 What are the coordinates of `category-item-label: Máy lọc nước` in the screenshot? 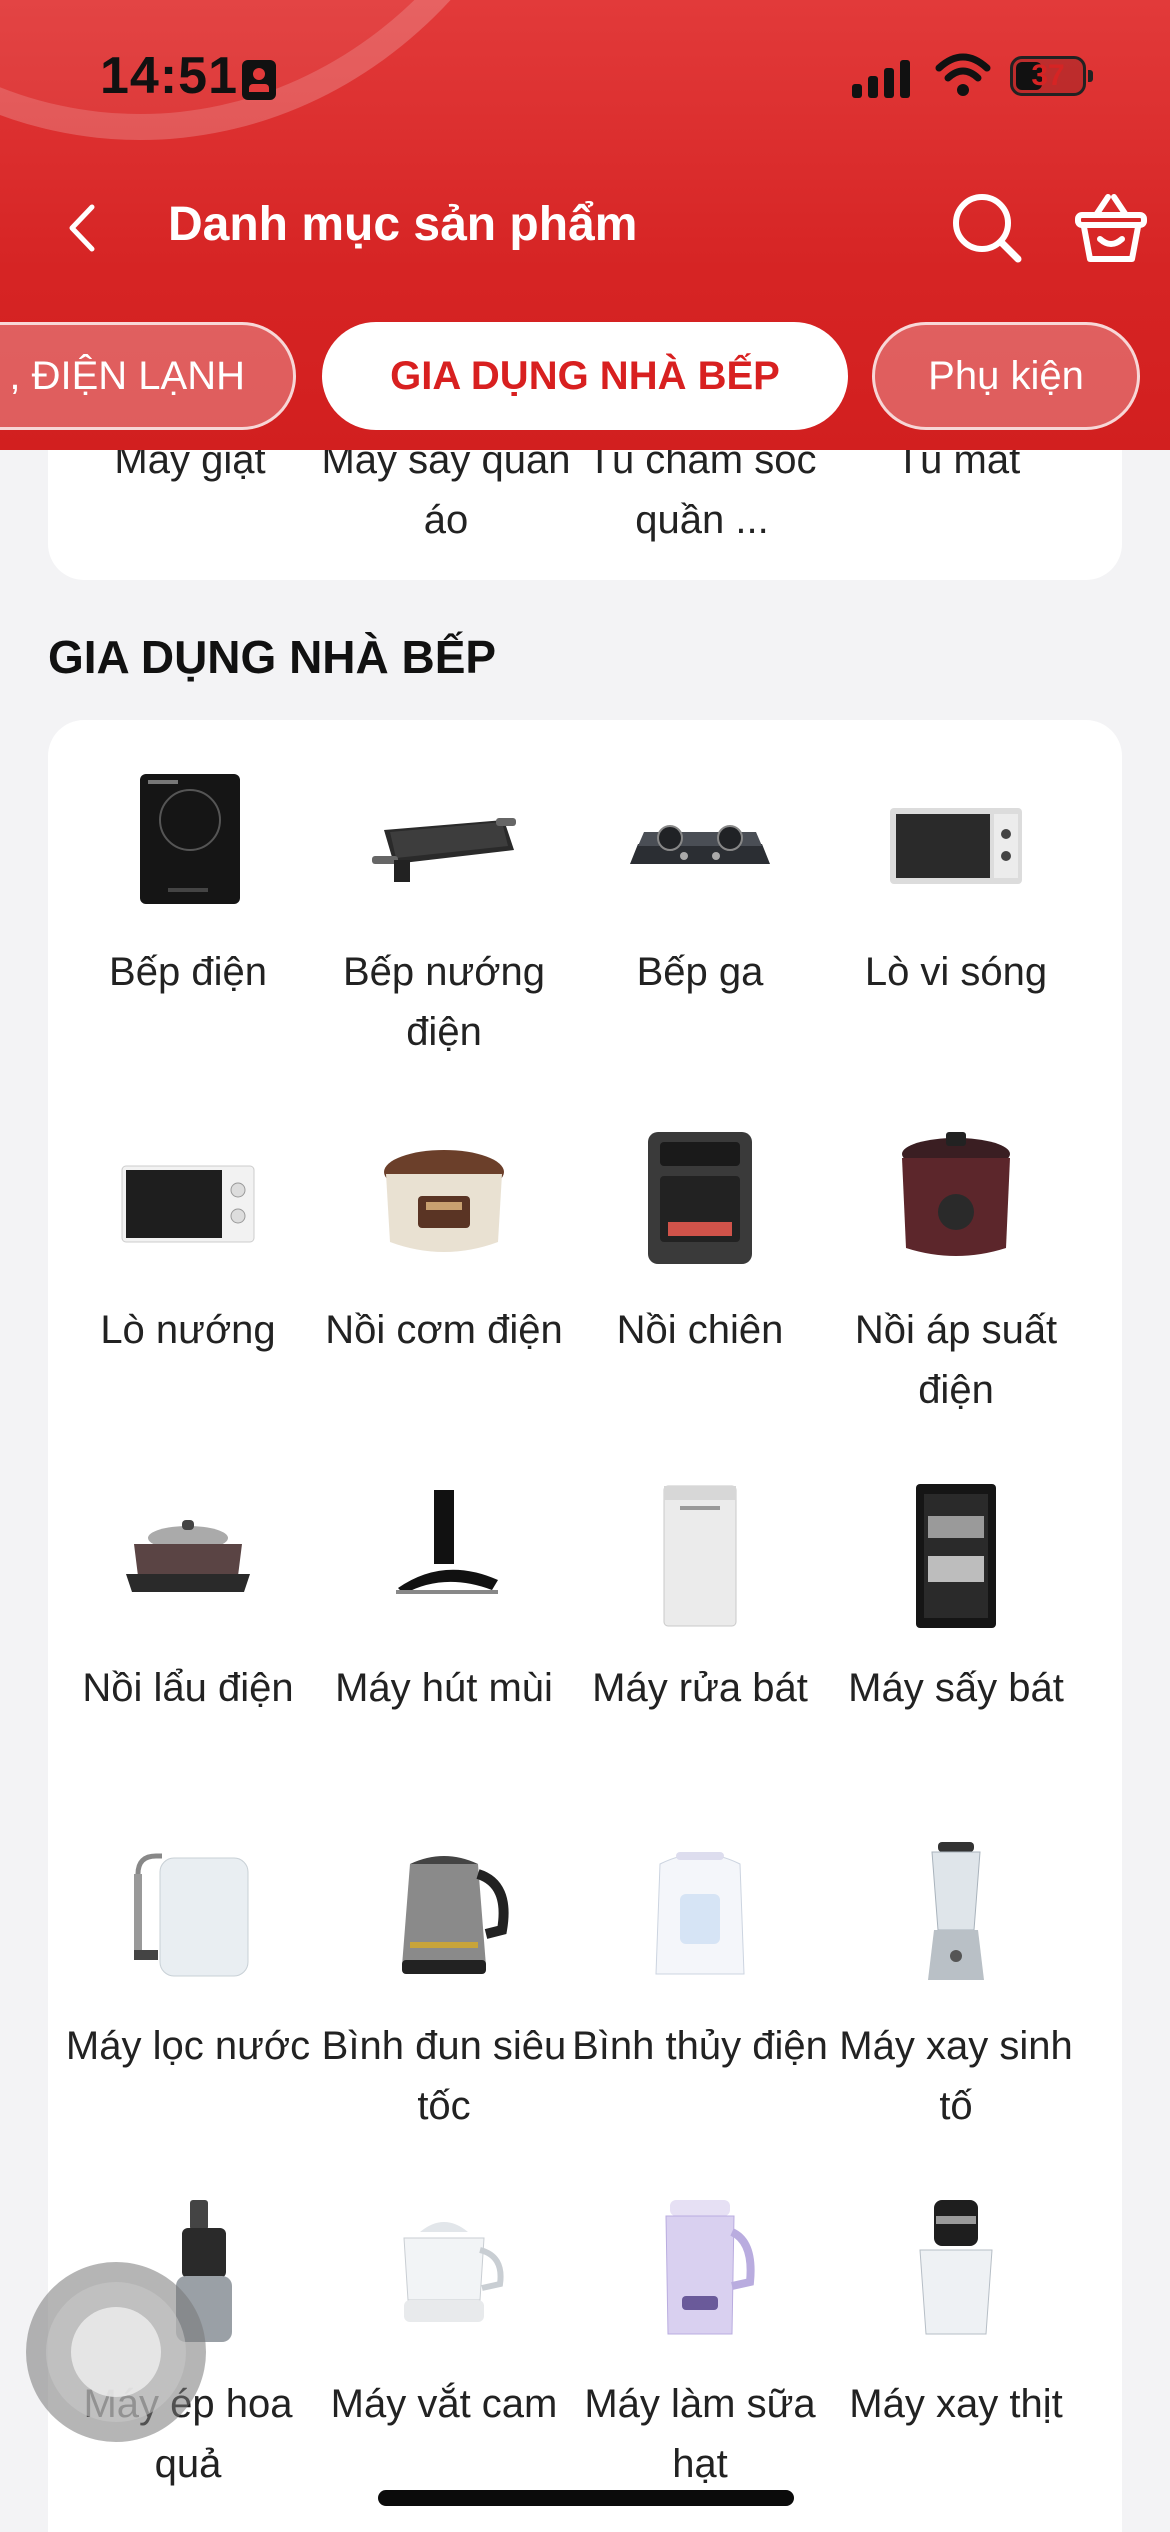 It's located at (188, 2046).